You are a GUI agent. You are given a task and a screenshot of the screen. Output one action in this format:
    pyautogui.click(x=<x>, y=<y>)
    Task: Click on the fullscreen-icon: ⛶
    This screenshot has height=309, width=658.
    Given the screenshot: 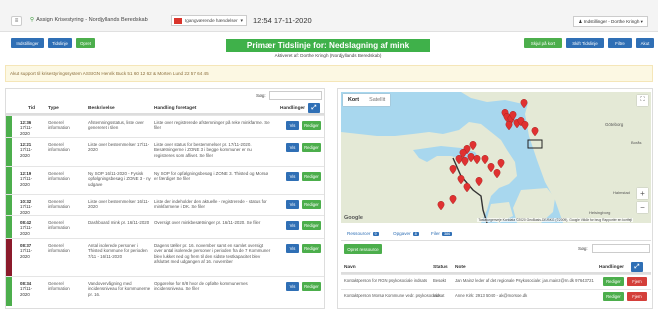 What is the action you would take?
    pyautogui.click(x=642, y=100)
    